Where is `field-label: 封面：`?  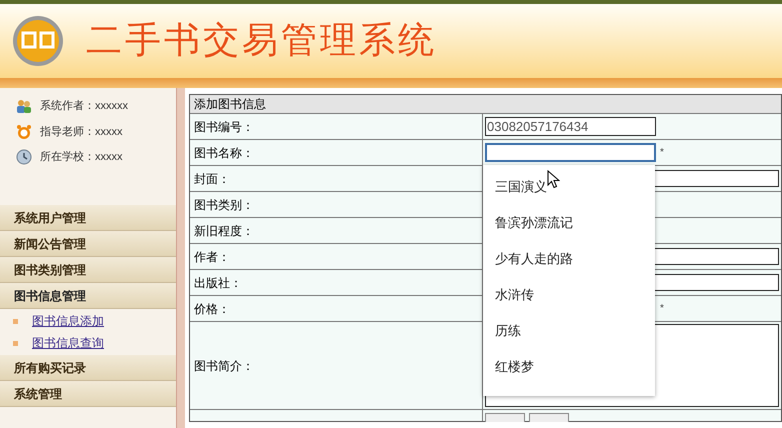 field-label: 封面： is located at coordinates (212, 179).